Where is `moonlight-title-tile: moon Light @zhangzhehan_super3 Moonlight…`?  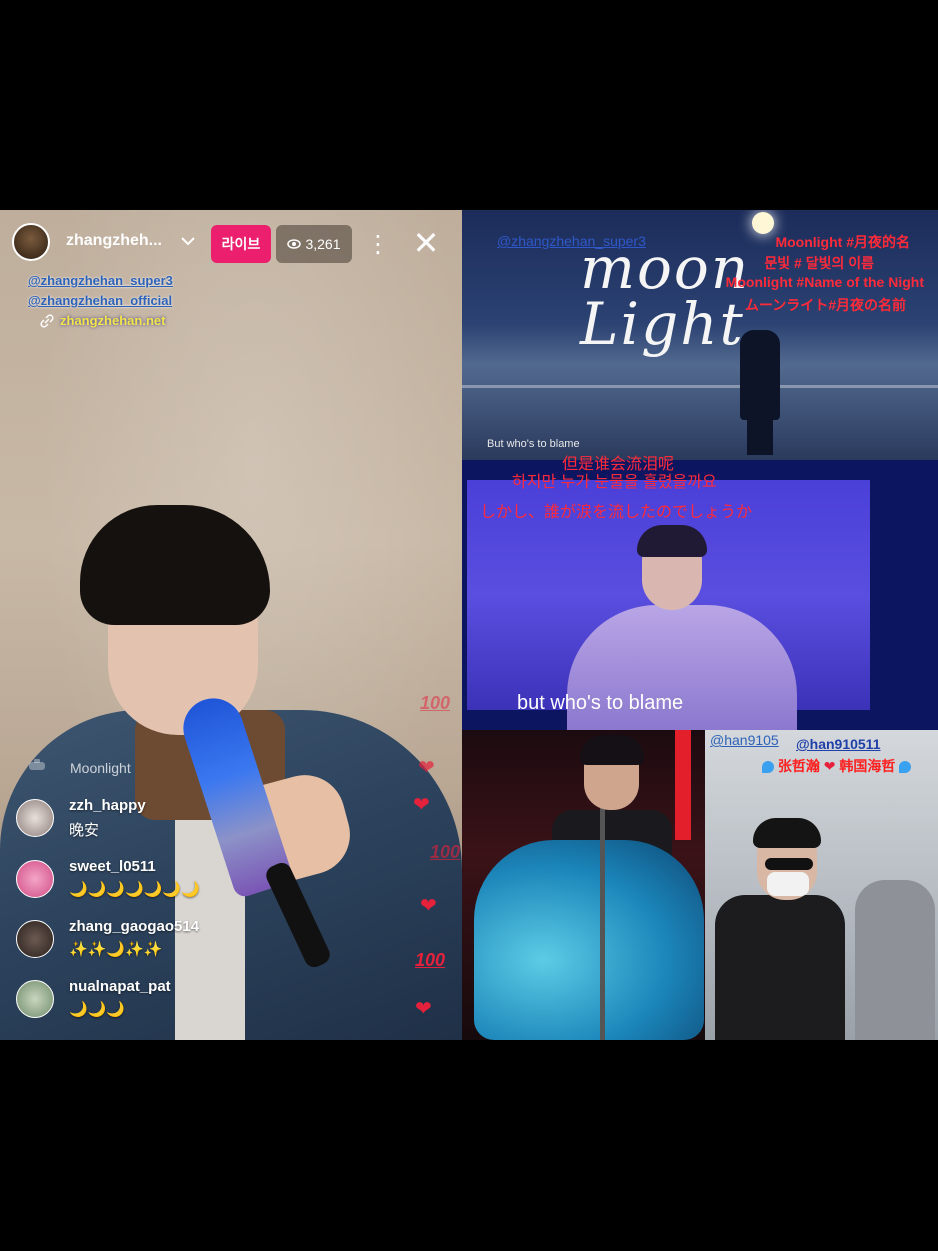
moonlight-title-tile: moon Light @zhangzhehan_super3 Moonlight… is located at coordinates (700, 335).